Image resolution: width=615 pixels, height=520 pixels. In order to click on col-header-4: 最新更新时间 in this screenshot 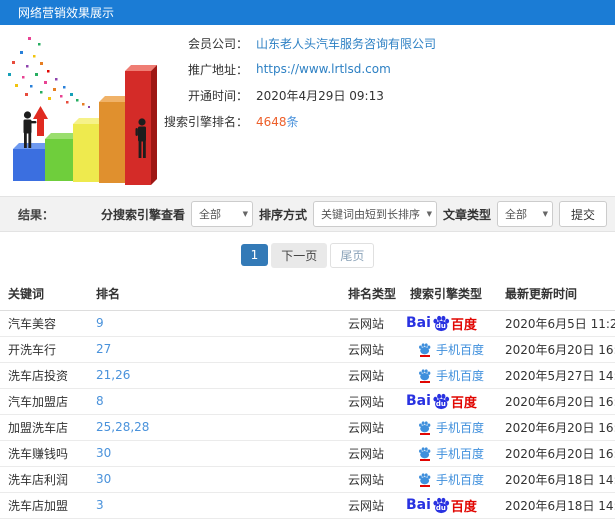, I will do `click(556, 294)`.